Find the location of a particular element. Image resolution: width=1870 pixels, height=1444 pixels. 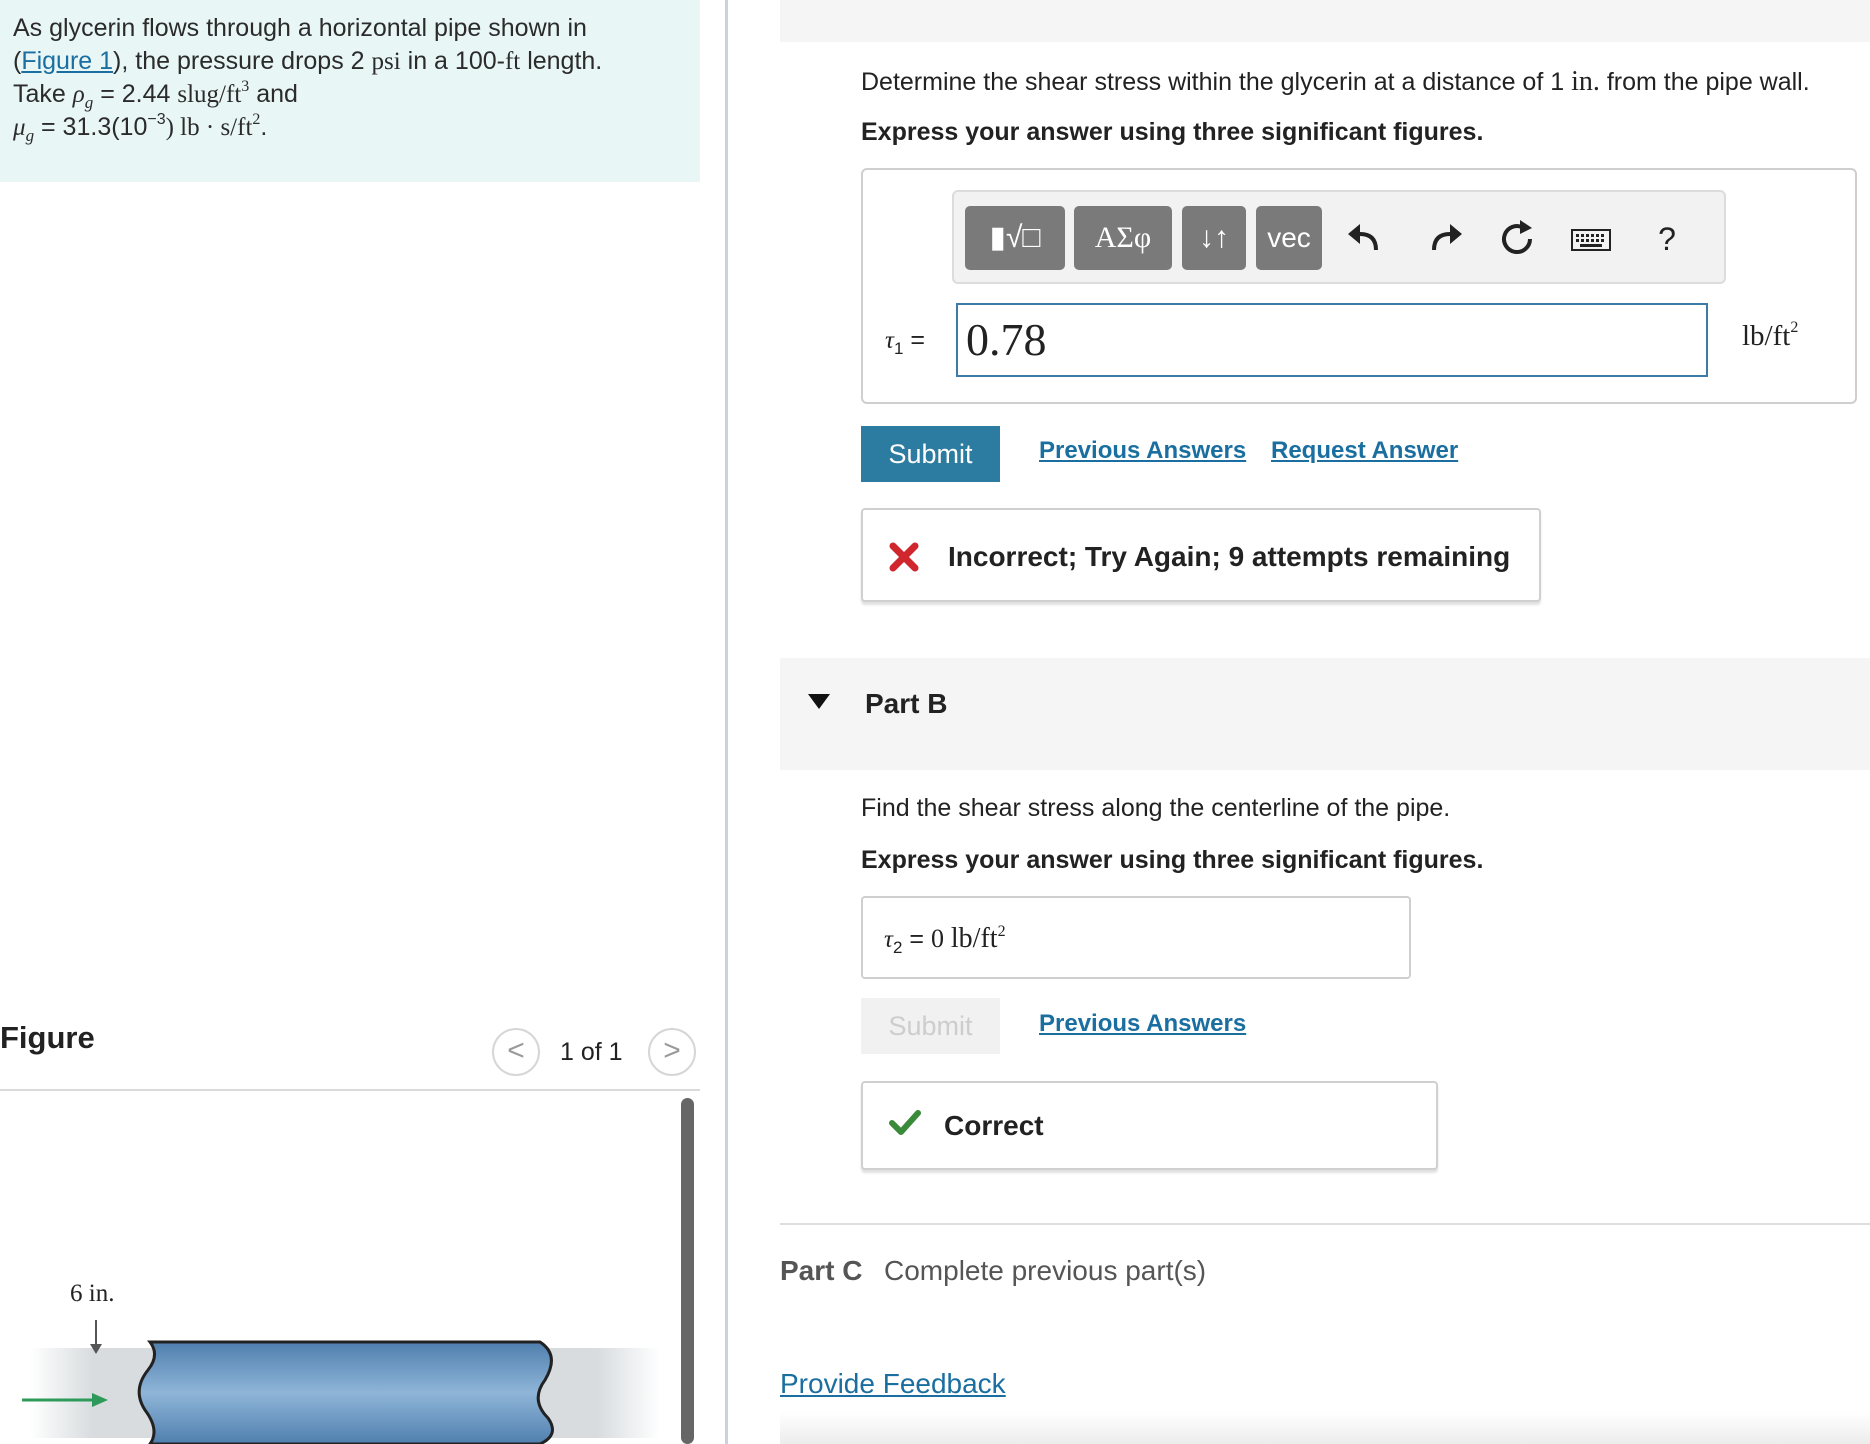

reset-icon is located at coordinates (1517, 239).